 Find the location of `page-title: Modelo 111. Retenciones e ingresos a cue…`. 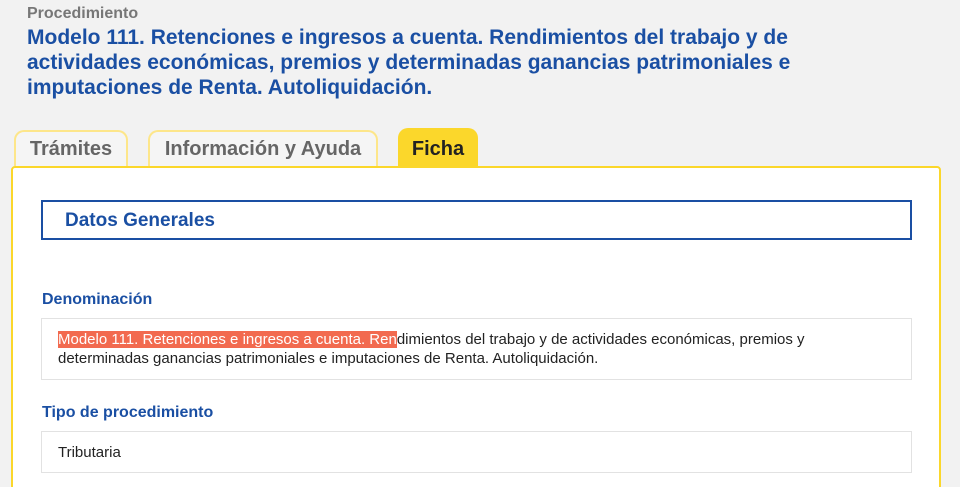

page-title: Modelo 111. Retenciones e ingresos a cue… is located at coordinates (409, 62).